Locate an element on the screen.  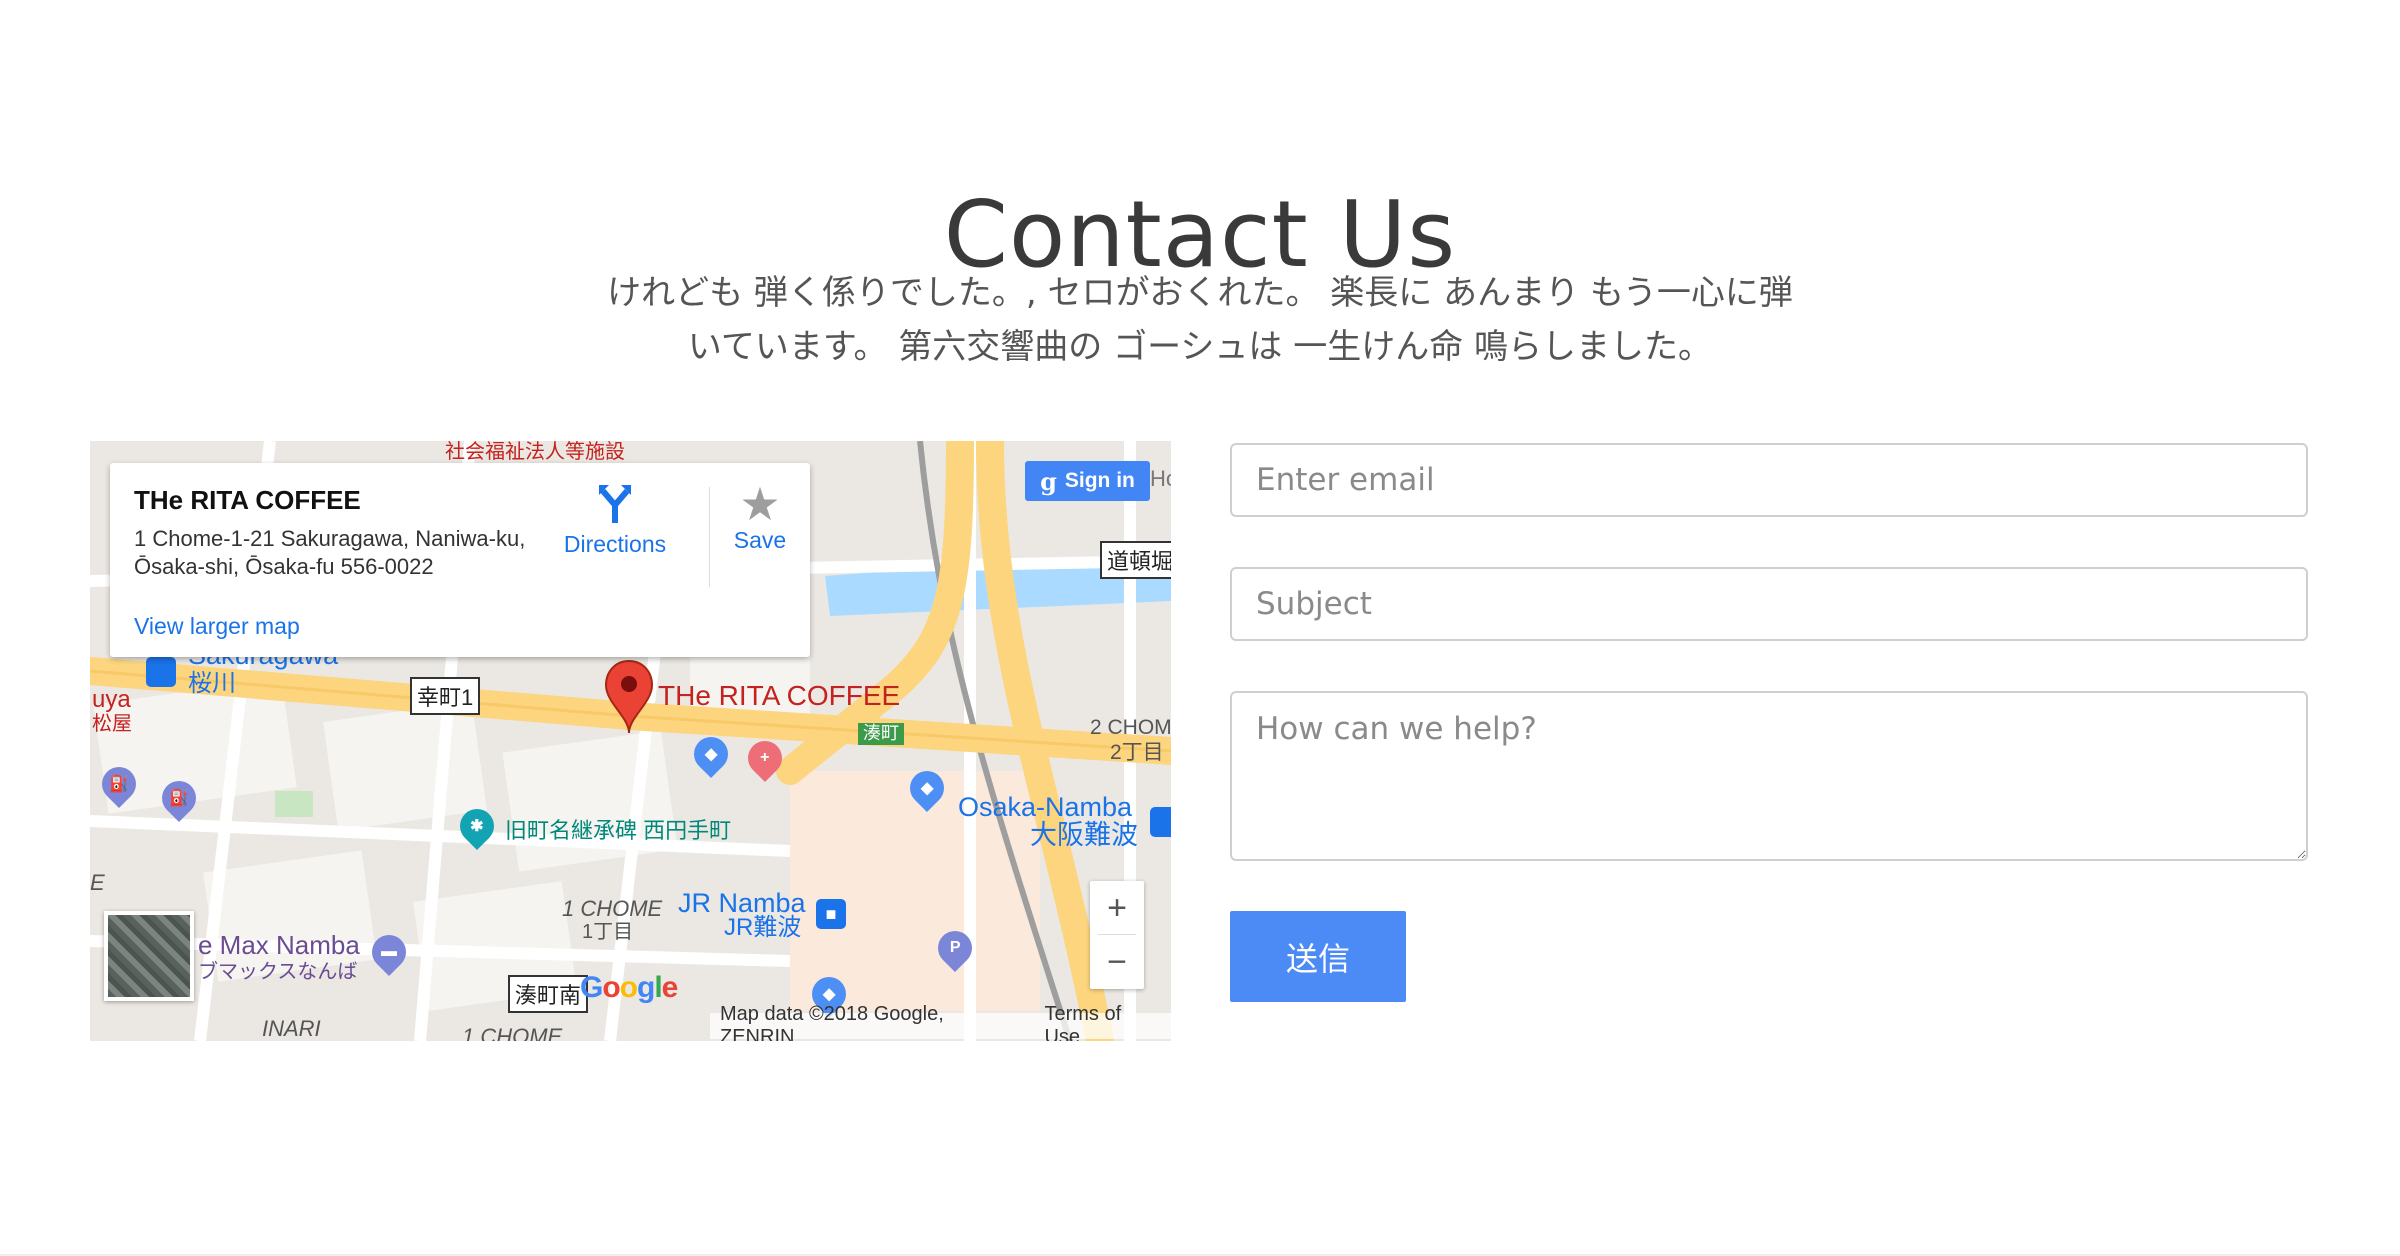
map-label-kouchou: 幸町1 is located at coordinates (445, 696).